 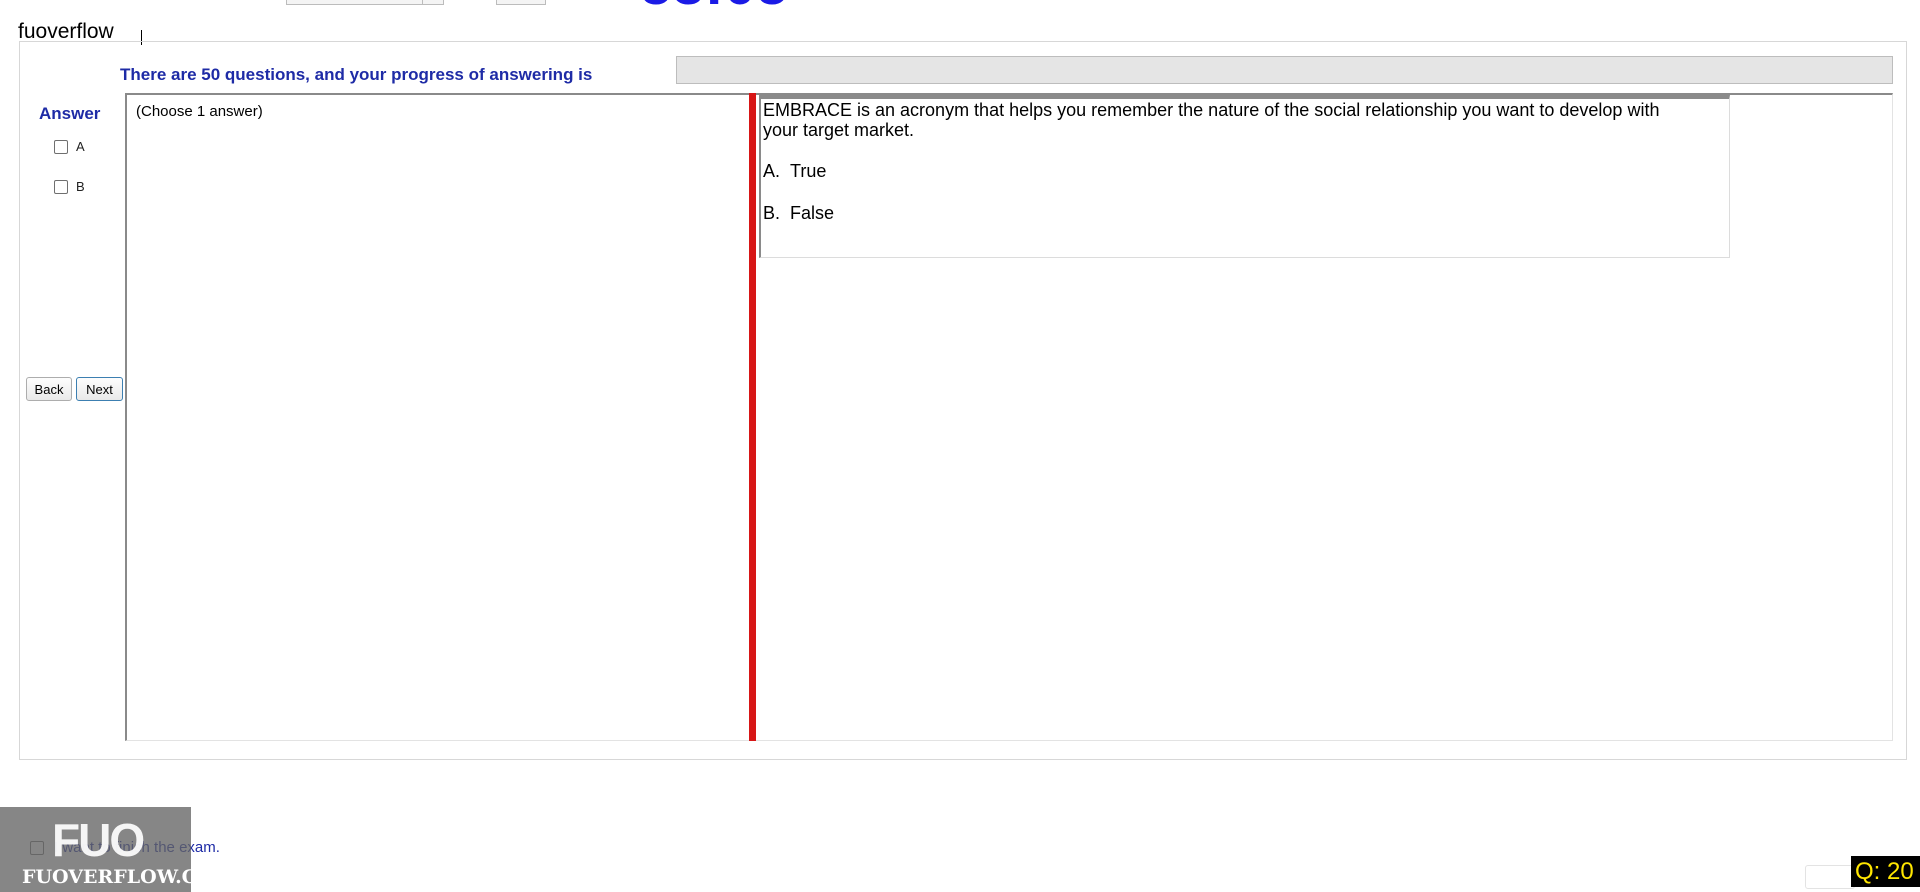 I want to click on top-input-field, so click(x=365, y=2).